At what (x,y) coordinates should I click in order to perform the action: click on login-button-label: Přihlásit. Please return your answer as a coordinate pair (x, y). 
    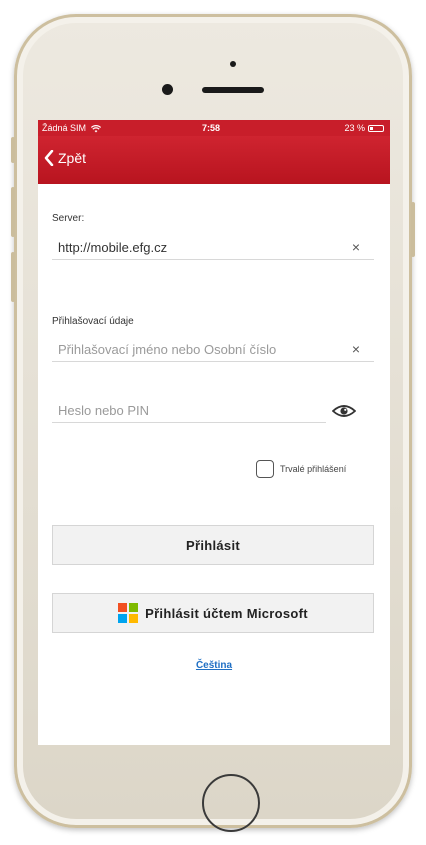
    Looking at the image, I should click on (213, 545).